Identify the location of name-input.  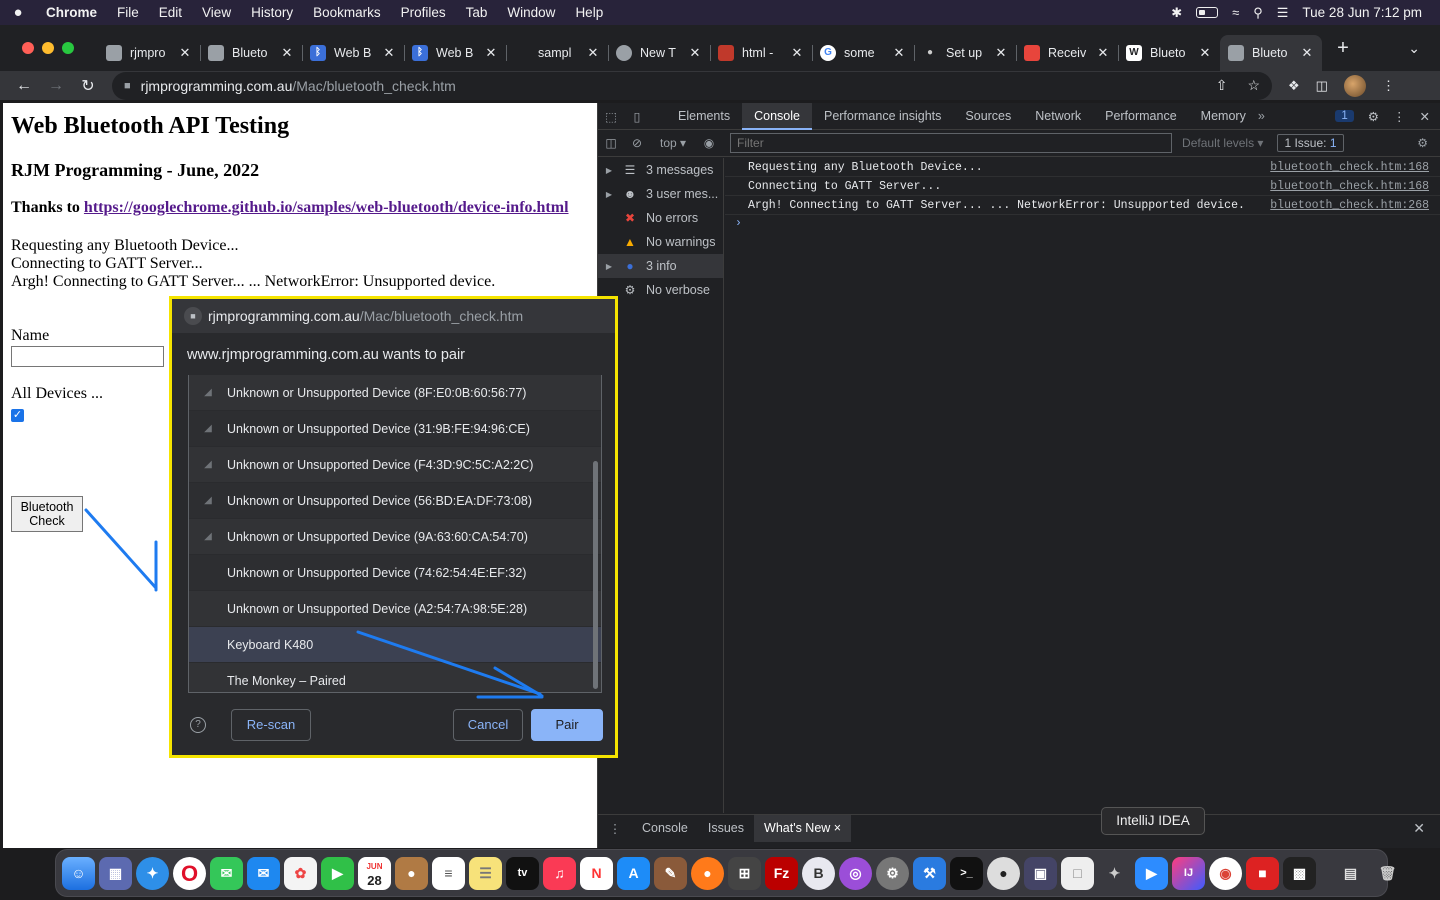
(87, 356).